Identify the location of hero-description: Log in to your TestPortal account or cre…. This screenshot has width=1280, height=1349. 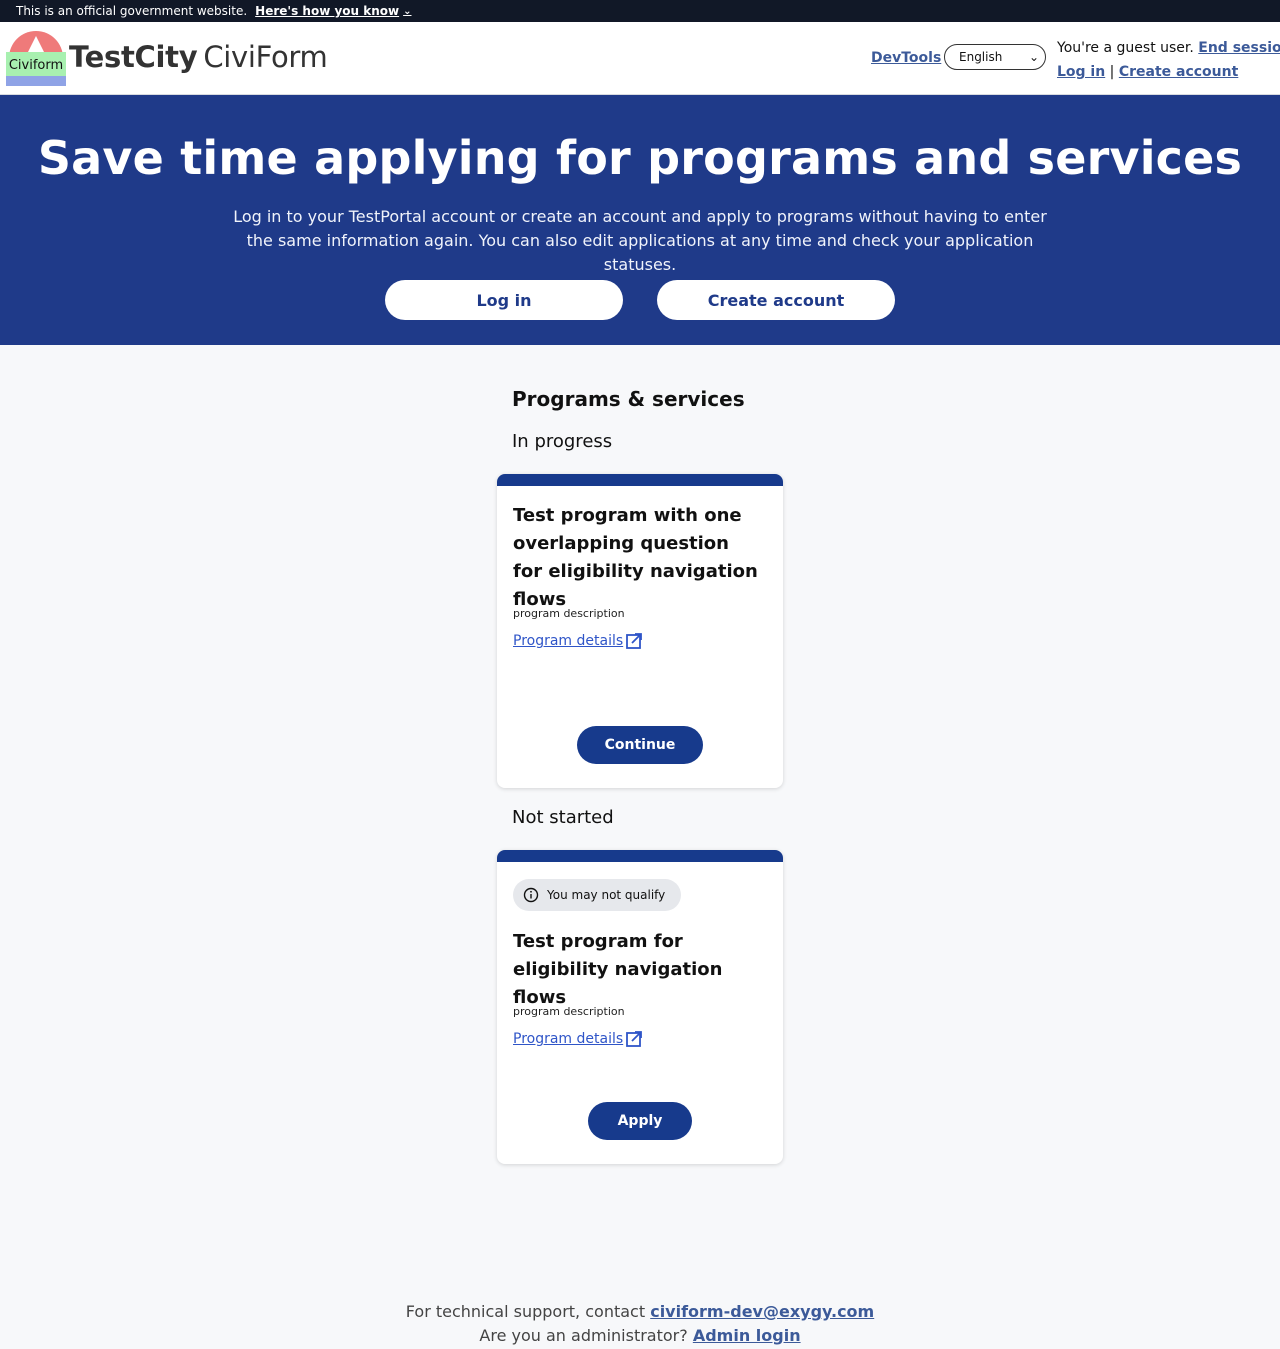
(640, 240).